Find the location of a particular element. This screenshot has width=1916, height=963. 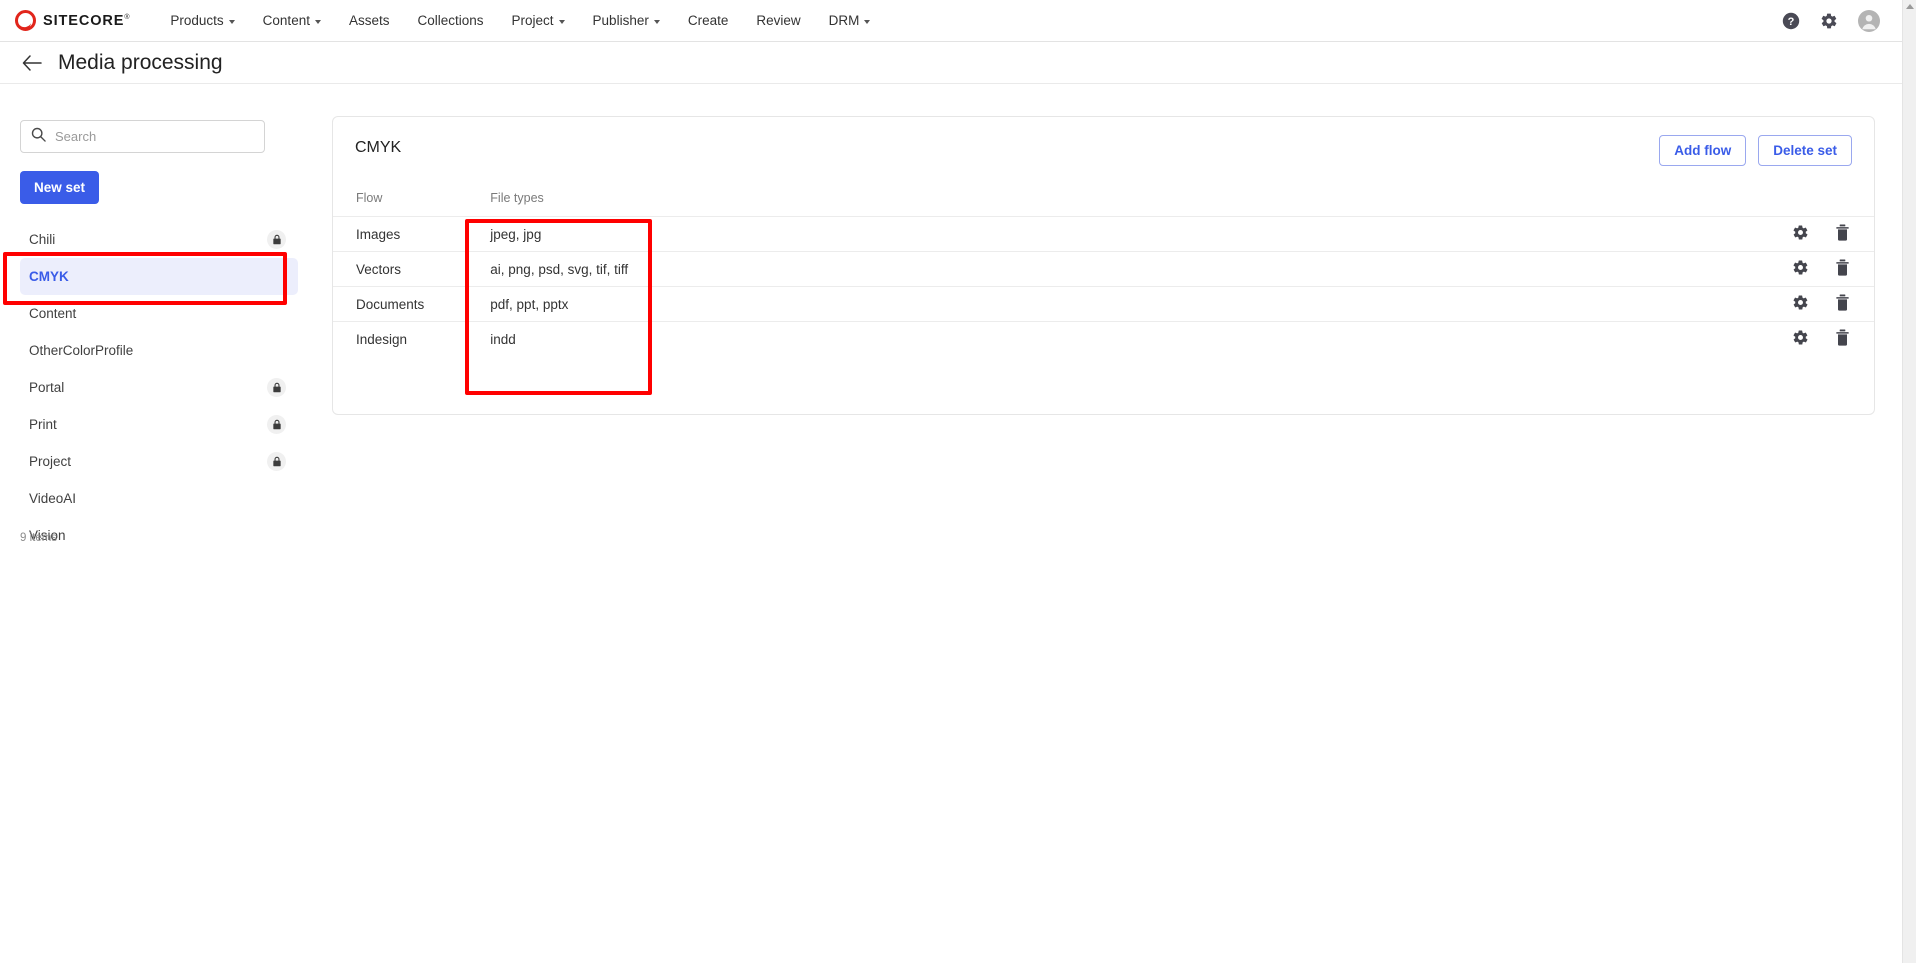

nav-item-content: Content is located at coordinates (292, 20).